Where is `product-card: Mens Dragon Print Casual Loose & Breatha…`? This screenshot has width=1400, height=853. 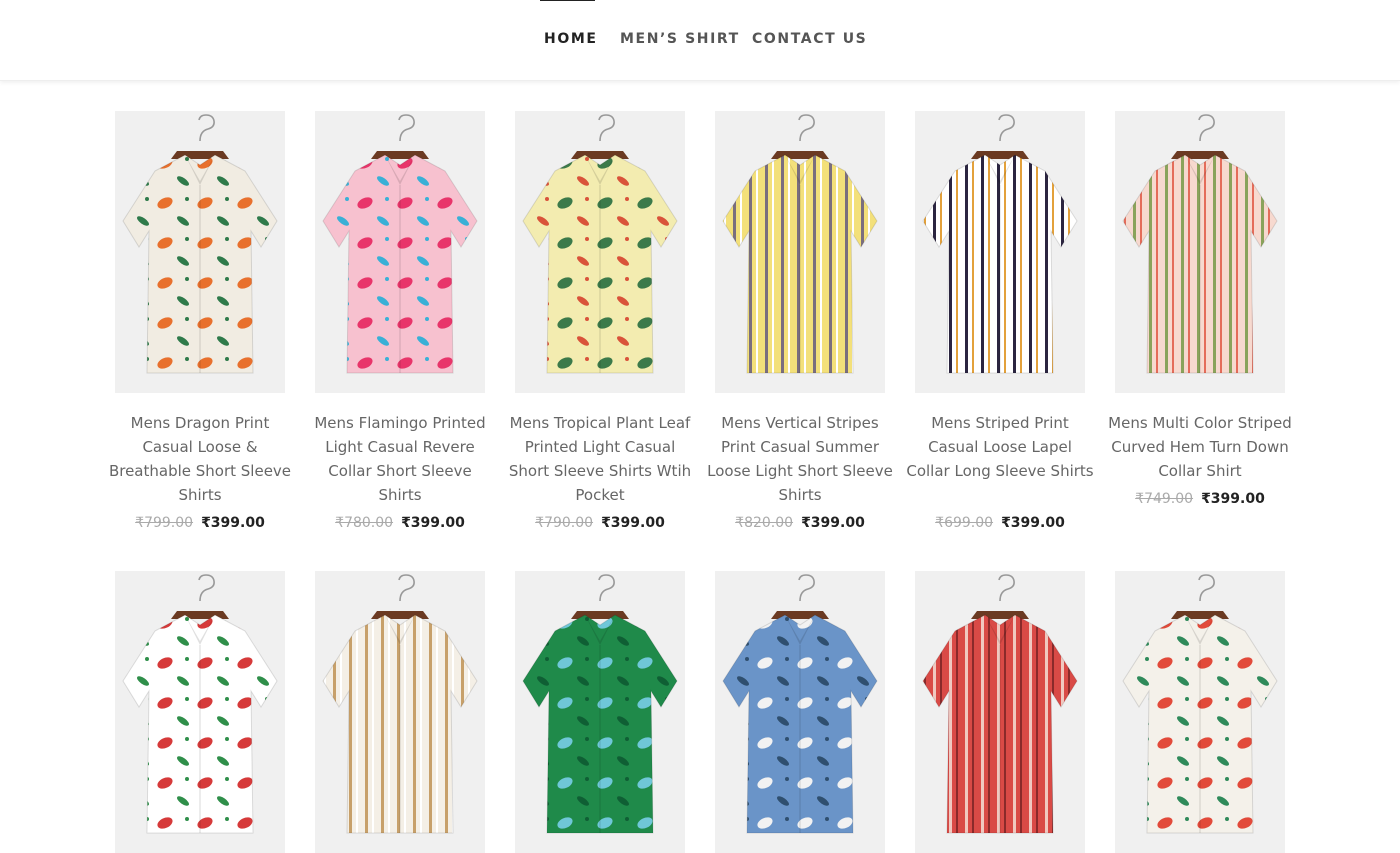
product-card: Mens Dragon Print Casual Loose & Breatha… is located at coordinates (200, 326).